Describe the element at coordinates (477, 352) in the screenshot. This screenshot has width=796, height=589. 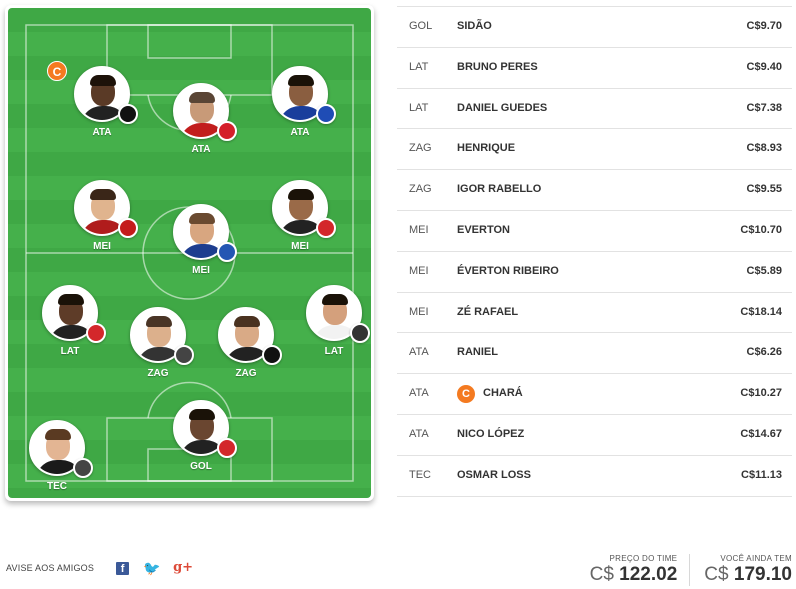
I see `row-player-name: RANIEL` at that location.